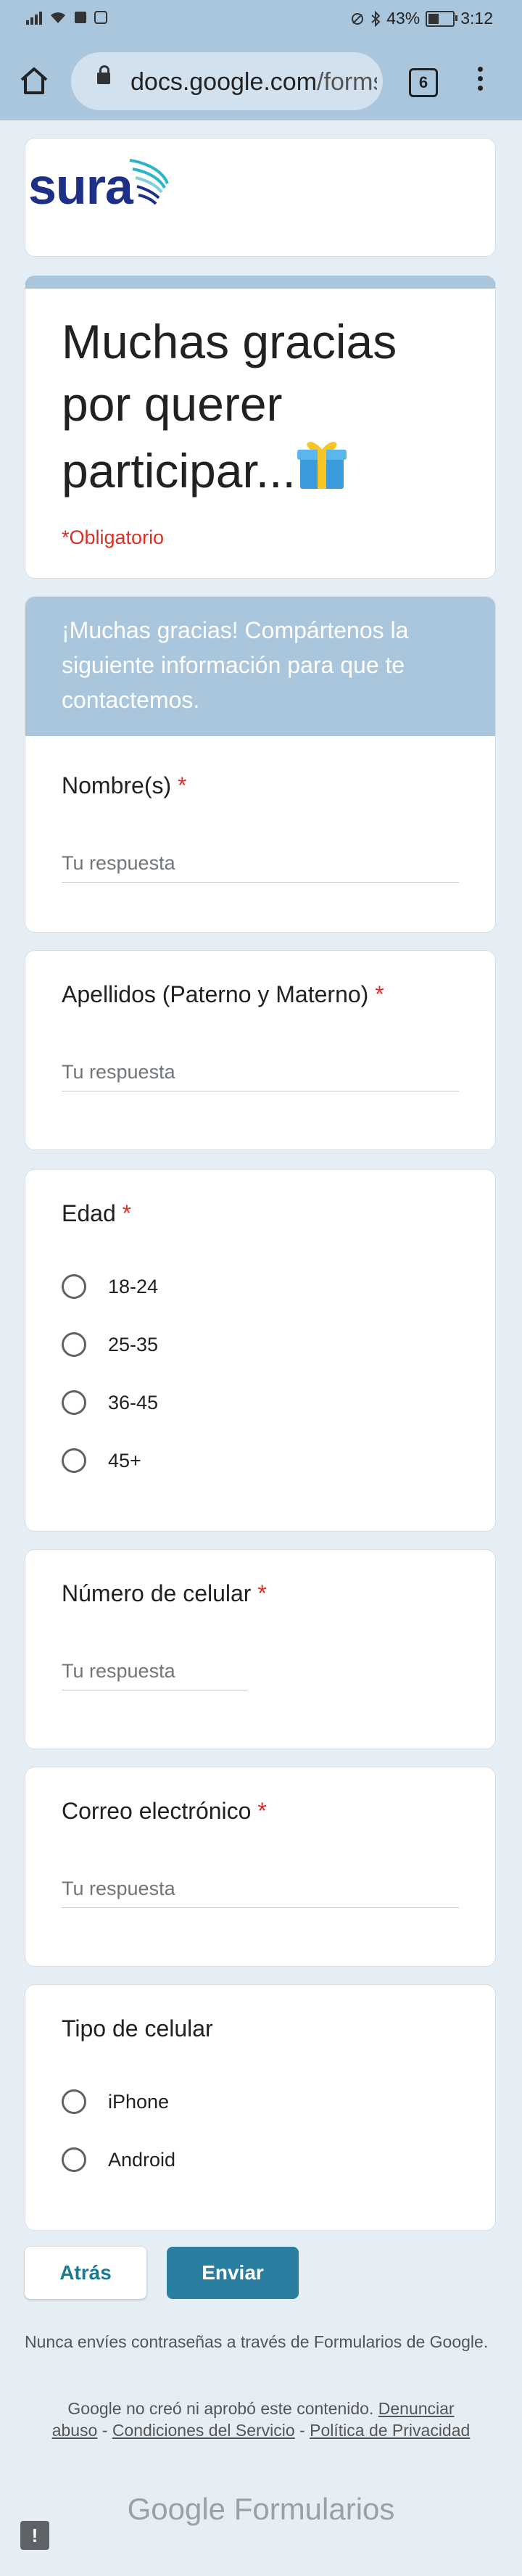 The width and height of the screenshot is (522, 2576). Describe the element at coordinates (376, 18) in the screenshot. I see `bluetooth-icon` at that location.